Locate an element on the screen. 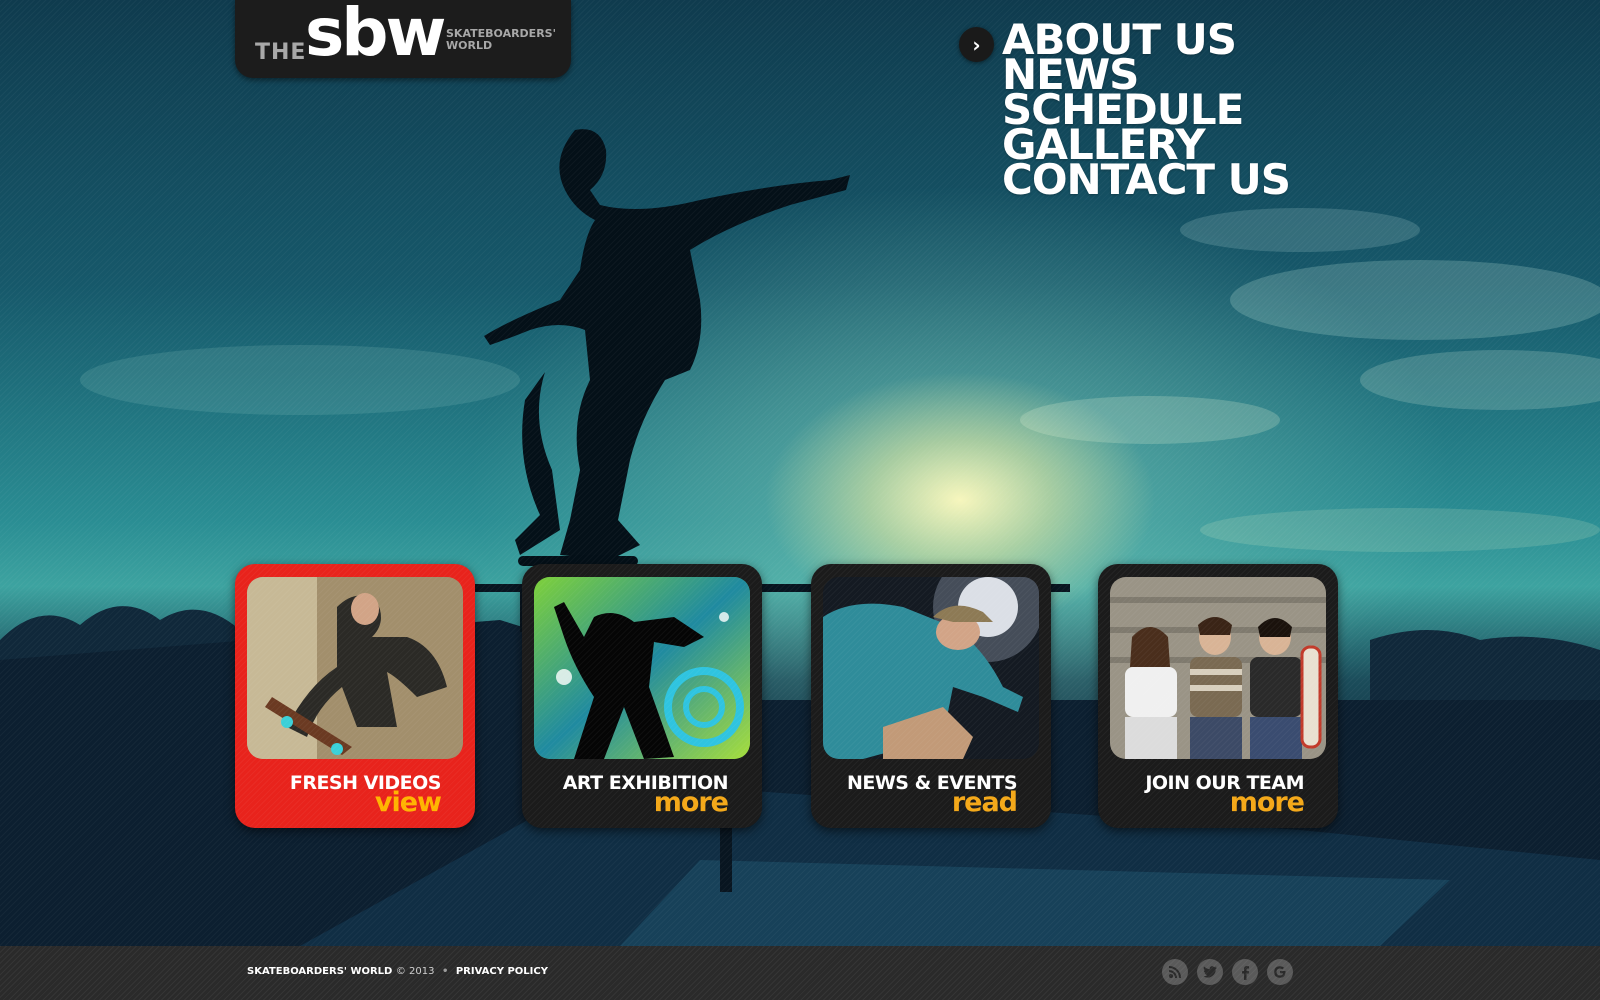 This screenshot has height=1000, width=1600. privacy-policy-link: PRIVACY POLICY is located at coordinates (502, 971).